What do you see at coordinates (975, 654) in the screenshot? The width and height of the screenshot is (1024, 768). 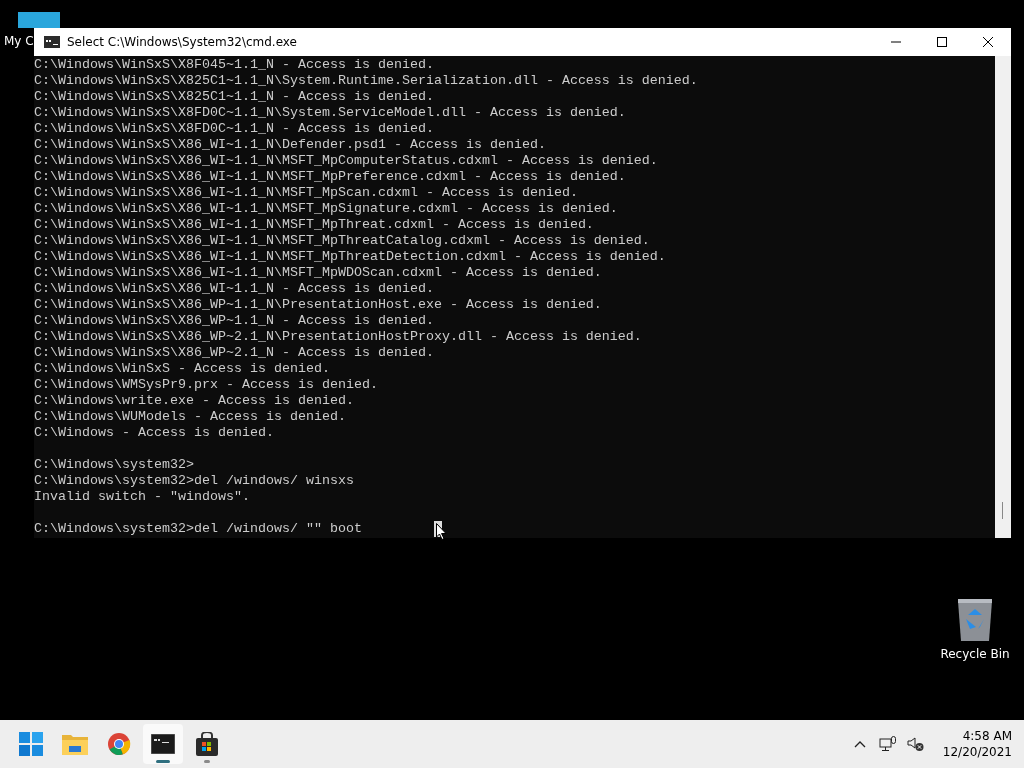 I see `desktop-icon-label: Recycle Bin` at bounding box center [975, 654].